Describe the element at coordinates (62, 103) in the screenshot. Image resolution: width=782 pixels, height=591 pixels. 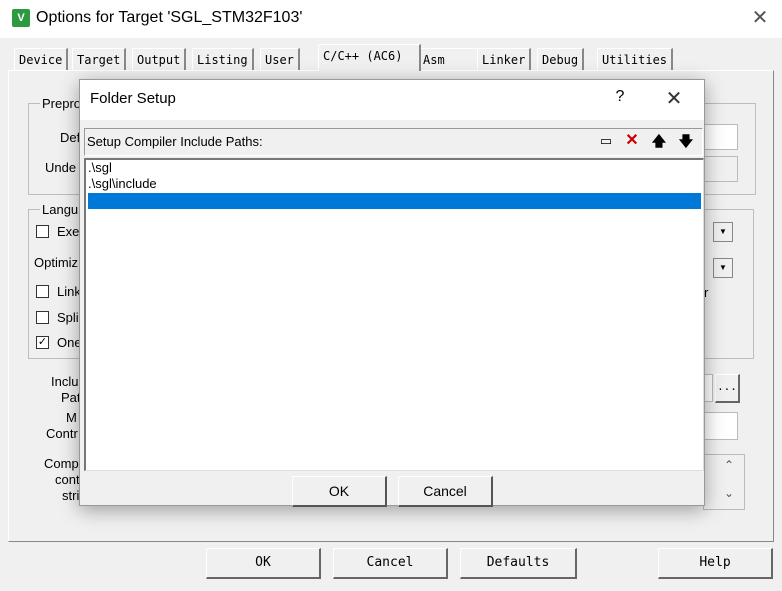
I see `preprocessor-group-label: Prepro` at that location.